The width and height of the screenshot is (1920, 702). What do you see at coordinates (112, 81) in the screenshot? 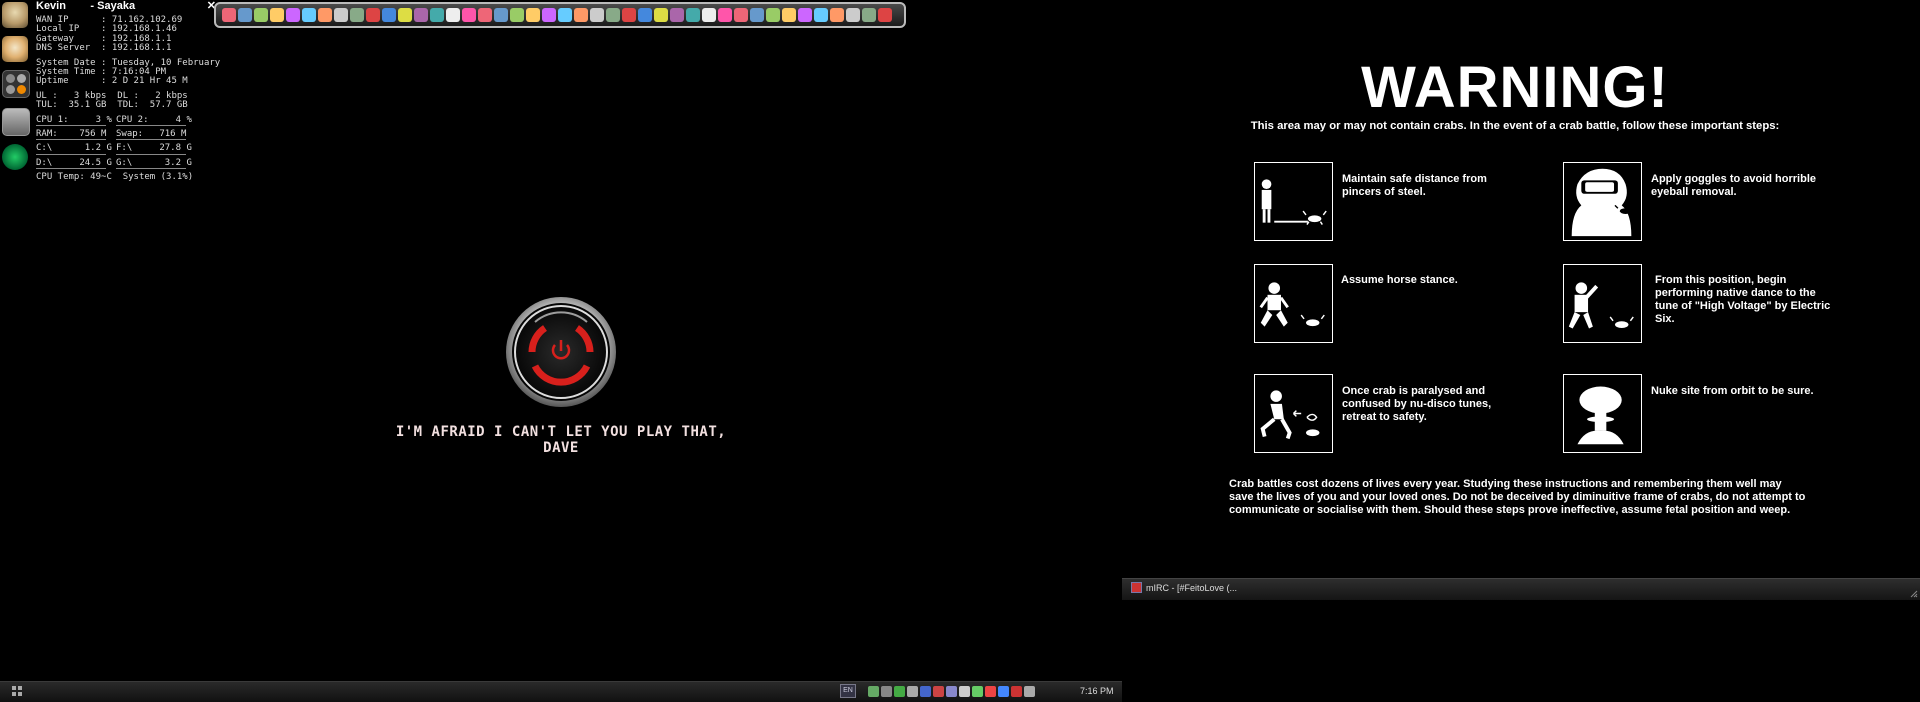
I see `sysmon-line: Uptime : 2 D 21 Hr 45 M` at bounding box center [112, 81].